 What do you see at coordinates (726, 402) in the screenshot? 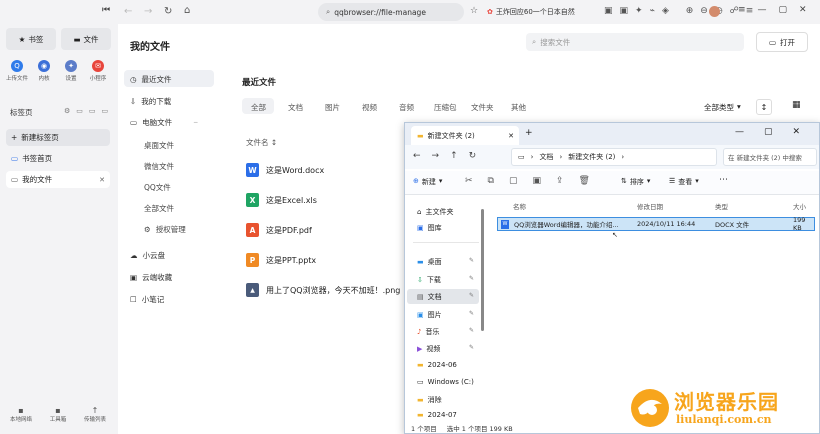
I see `watermark-title: 浏览器乐园` at bounding box center [726, 402].